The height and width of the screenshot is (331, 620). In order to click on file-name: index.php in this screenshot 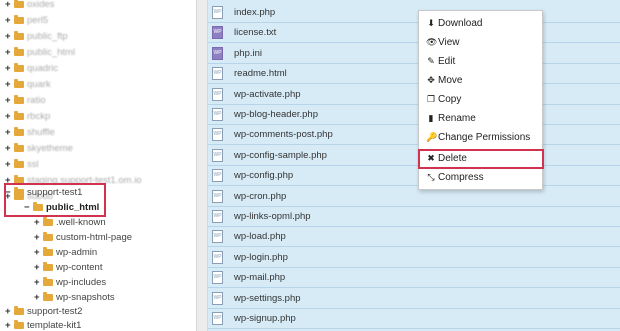, I will do `click(255, 12)`.